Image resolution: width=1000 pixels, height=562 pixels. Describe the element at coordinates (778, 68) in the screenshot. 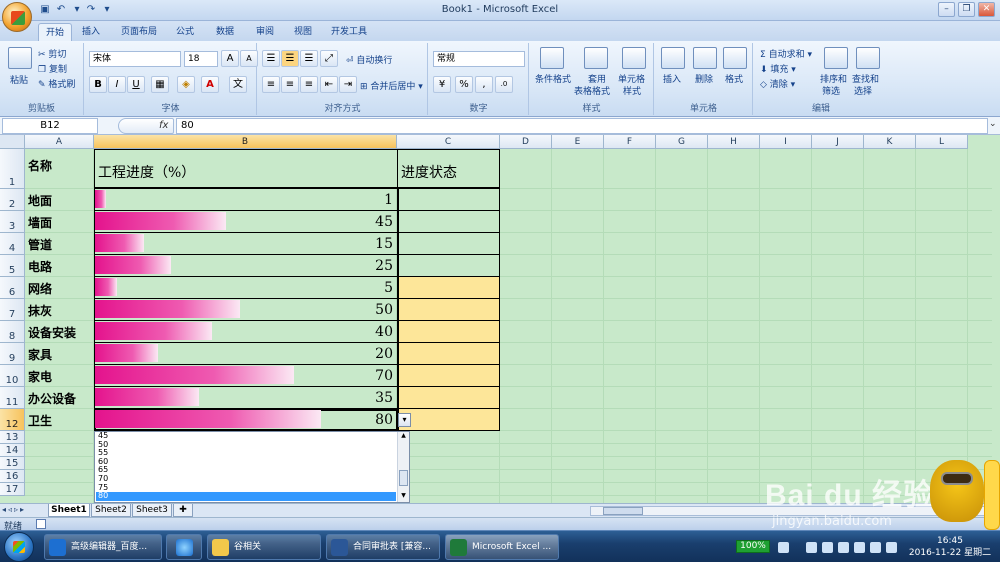

I see `fill-button: ⬇ 填充 ▾` at that location.